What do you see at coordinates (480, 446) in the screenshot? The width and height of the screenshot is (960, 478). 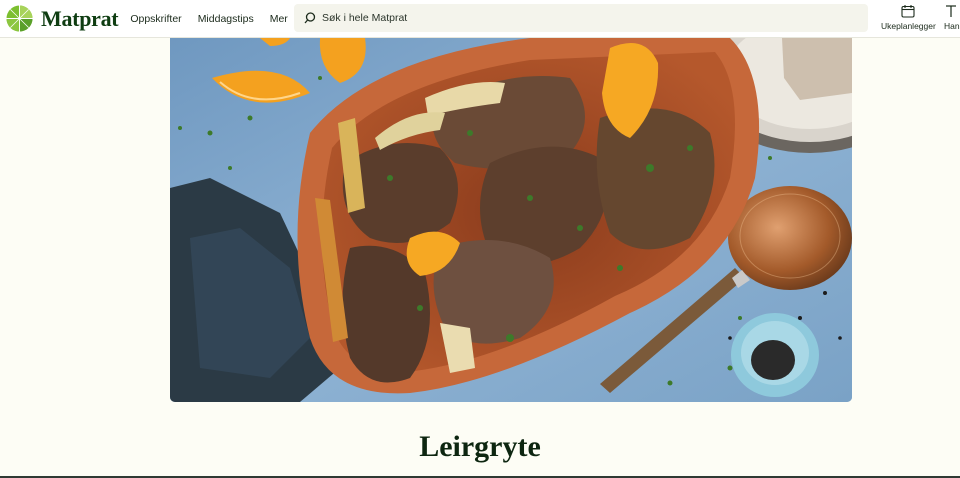 I see `recipe-title: Leirgryte` at bounding box center [480, 446].